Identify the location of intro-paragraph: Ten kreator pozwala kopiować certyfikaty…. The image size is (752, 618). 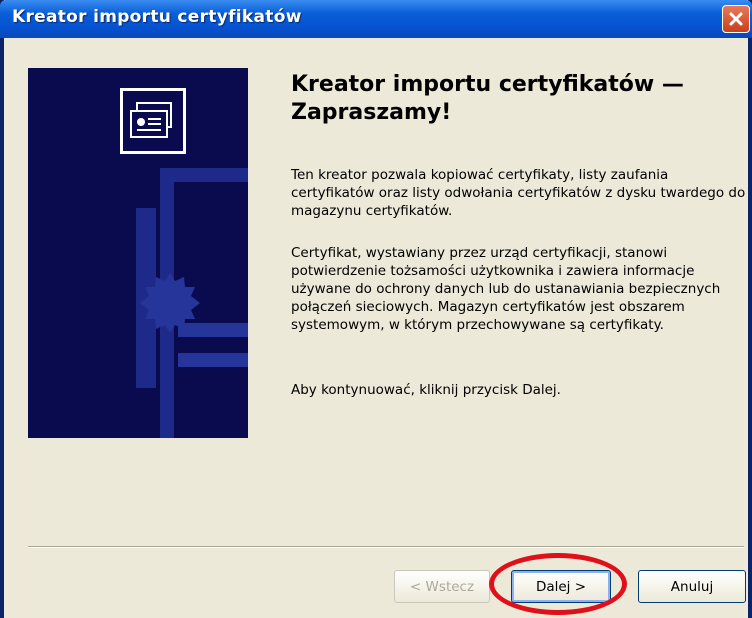
(518, 193).